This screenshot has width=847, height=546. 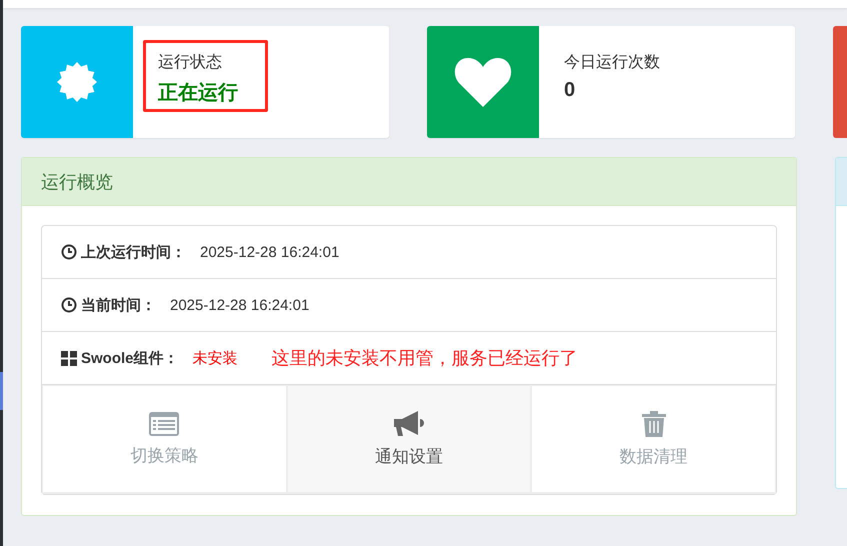 I want to click on stat-label: 今日运行次数, so click(x=612, y=63).